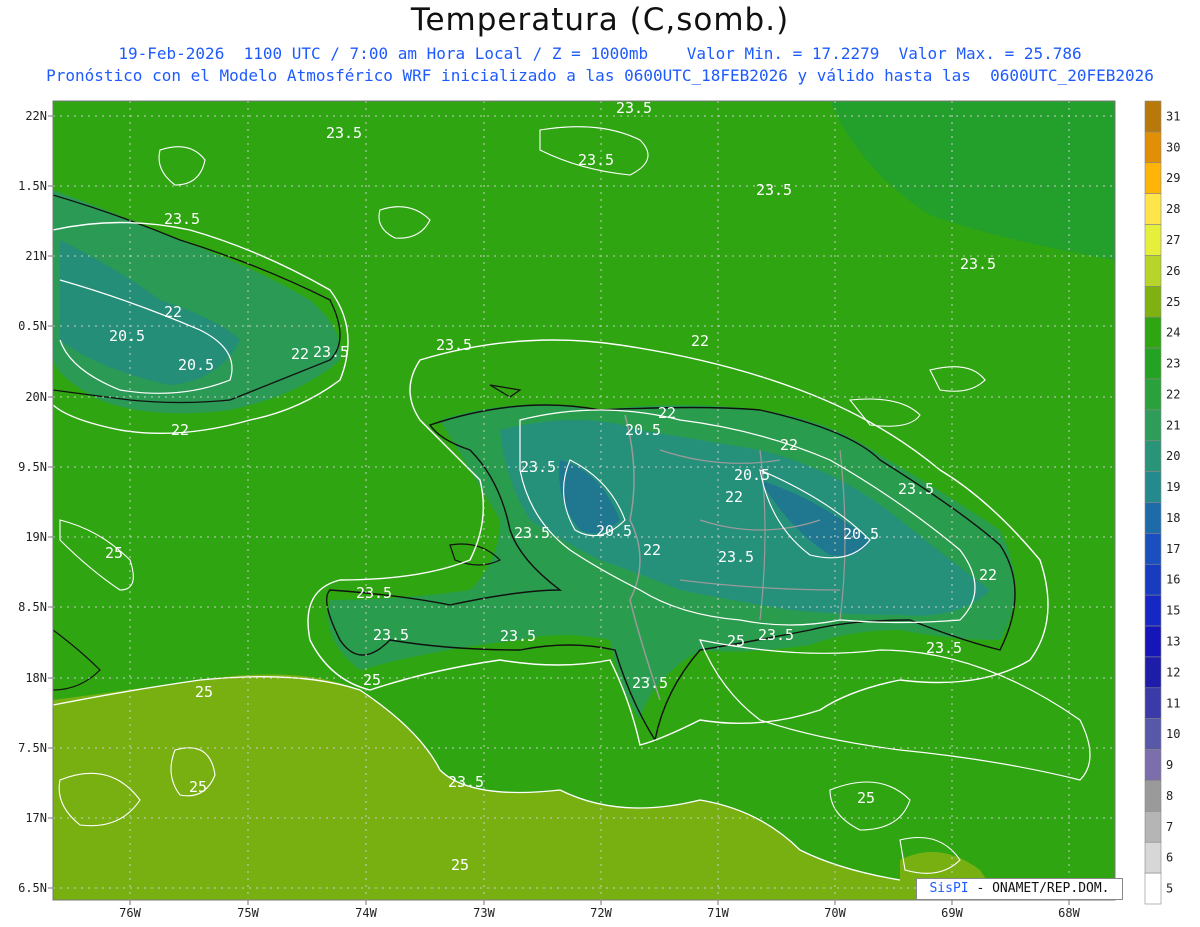 The image size is (1200, 927). I want to click on colorbar-label: 24, so click(1173, 333).